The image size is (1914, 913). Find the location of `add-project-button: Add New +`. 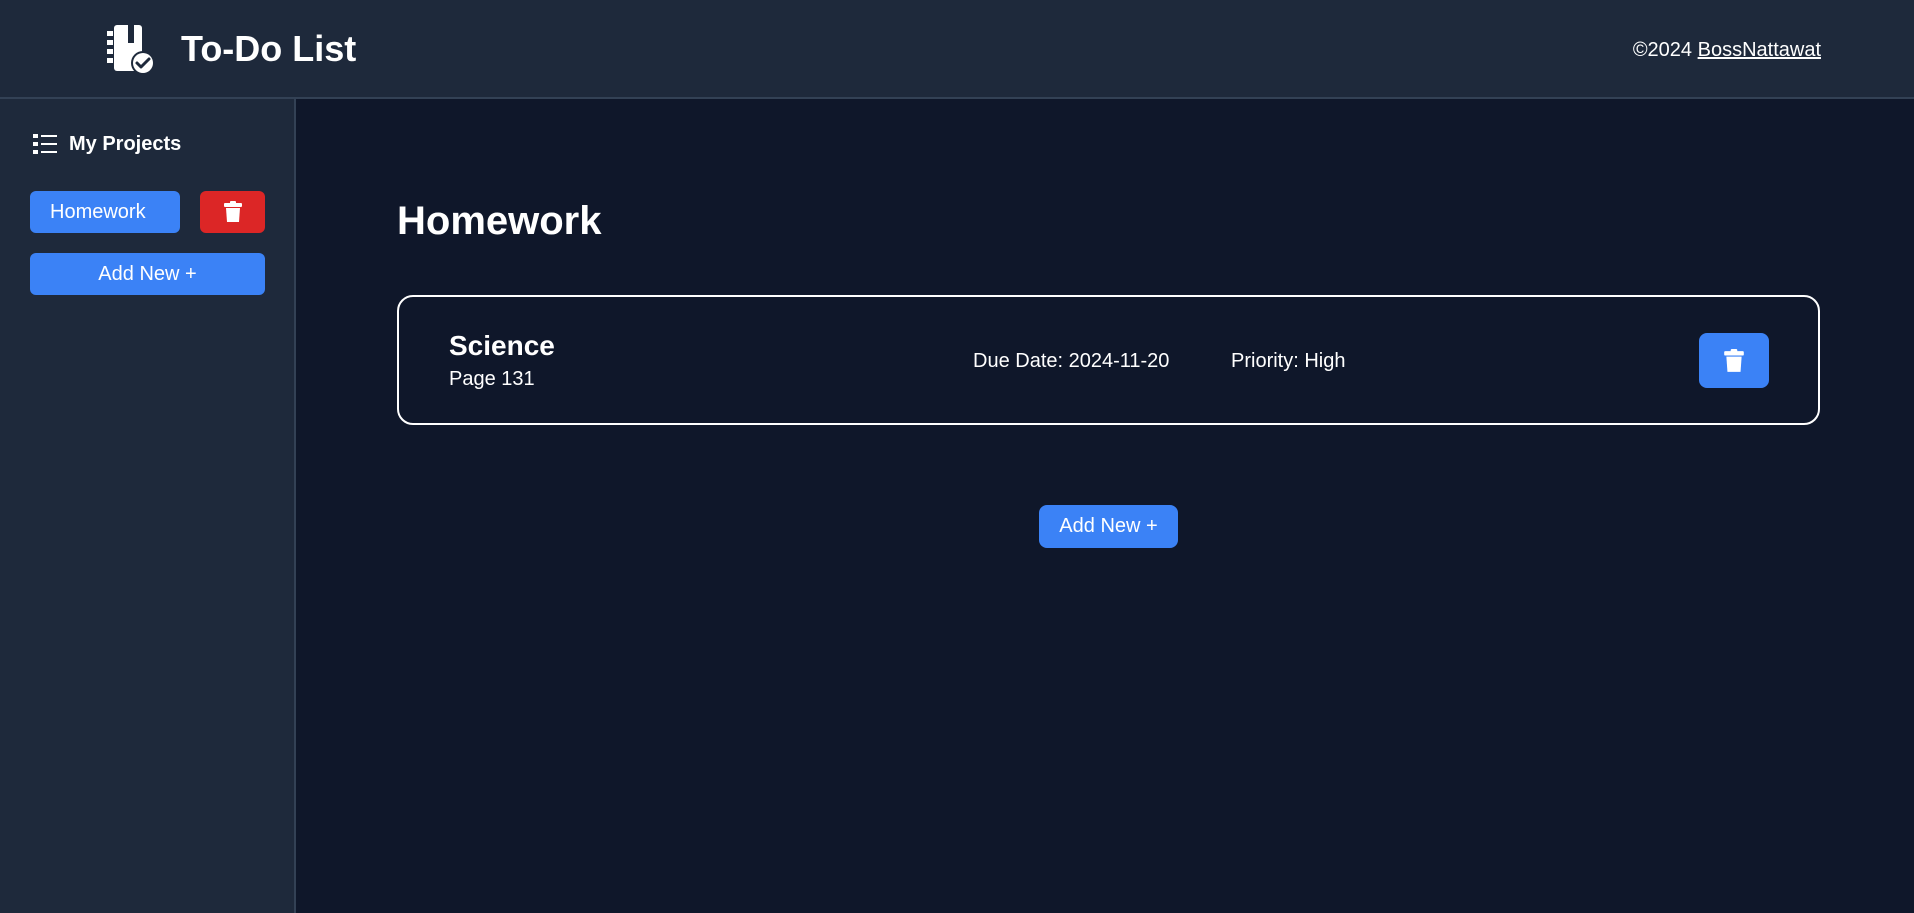

add-project-button: Add New + is located at coordinates (147, 274).